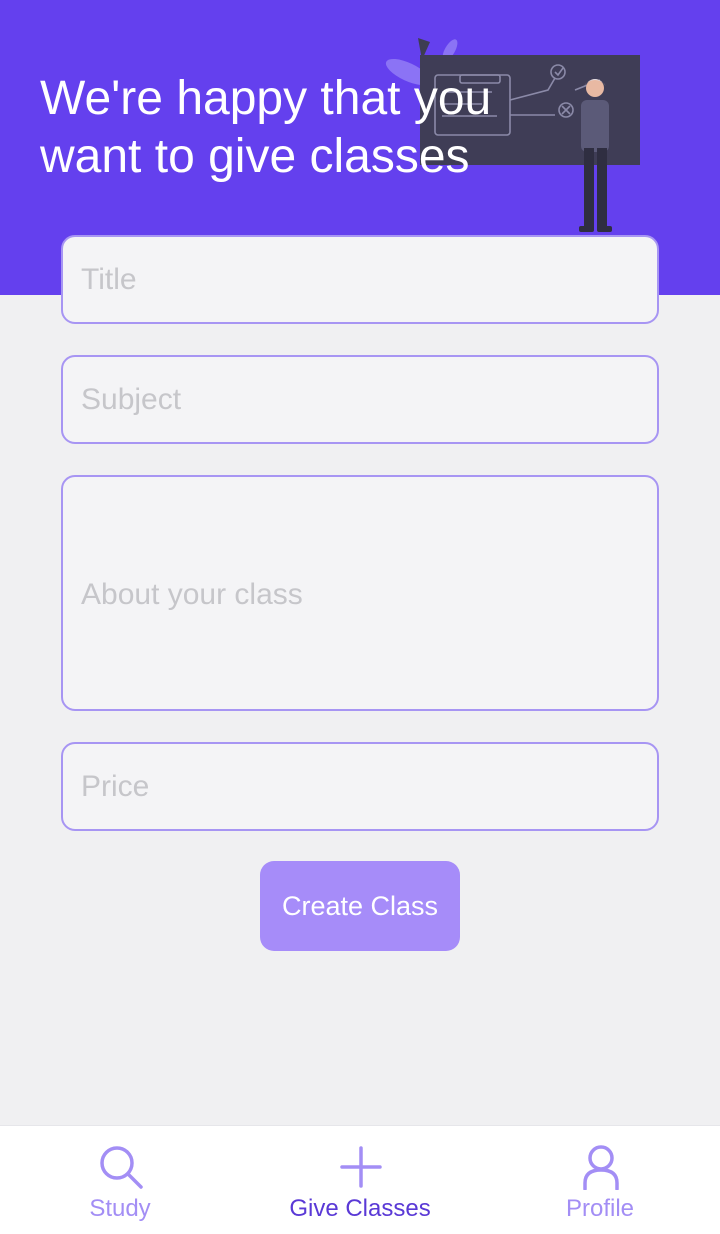 The height and width of the screenshot is (1234, 720). What do you see at coordinates (601, 1167) in the screenshot?
I see `user-icon` at bounding box center [601, 1167].